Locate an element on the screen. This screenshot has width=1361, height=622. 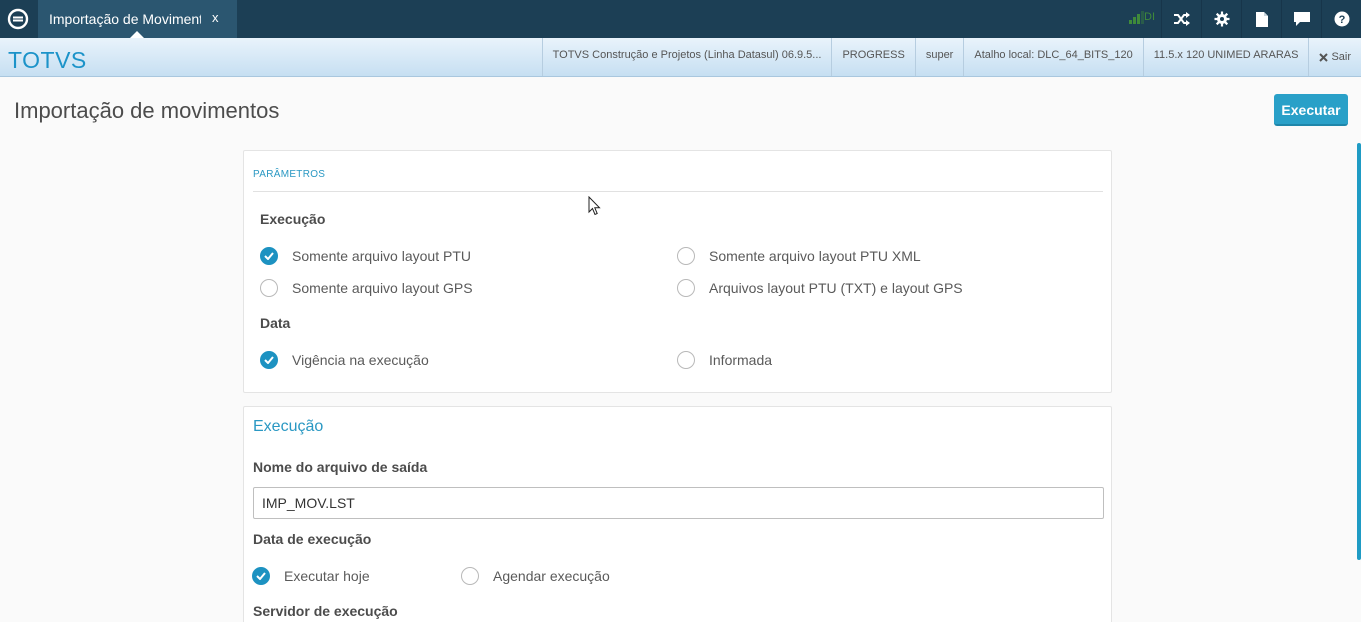
radio-executar-hoje: Executar hoje is located at coordinates (311, 576).